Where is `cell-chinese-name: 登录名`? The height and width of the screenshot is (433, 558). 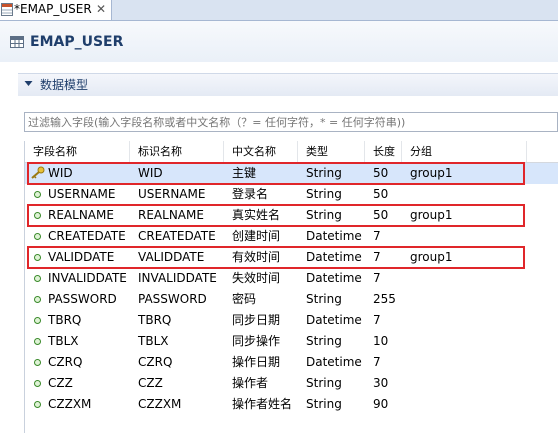 cell-chinese-name: 登录名 is located at coordinates (261, 194).